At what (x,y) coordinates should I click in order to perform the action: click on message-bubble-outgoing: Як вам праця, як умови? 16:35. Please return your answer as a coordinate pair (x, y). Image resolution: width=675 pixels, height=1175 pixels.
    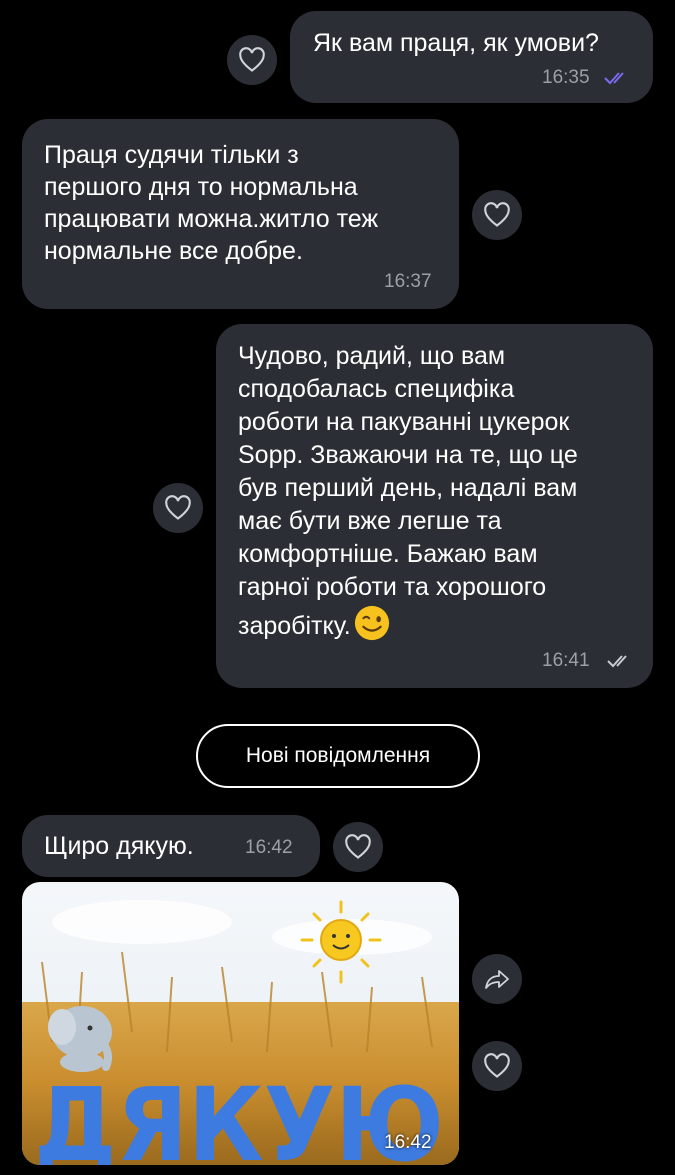
    Looking at the image, I should click on (471, 57).